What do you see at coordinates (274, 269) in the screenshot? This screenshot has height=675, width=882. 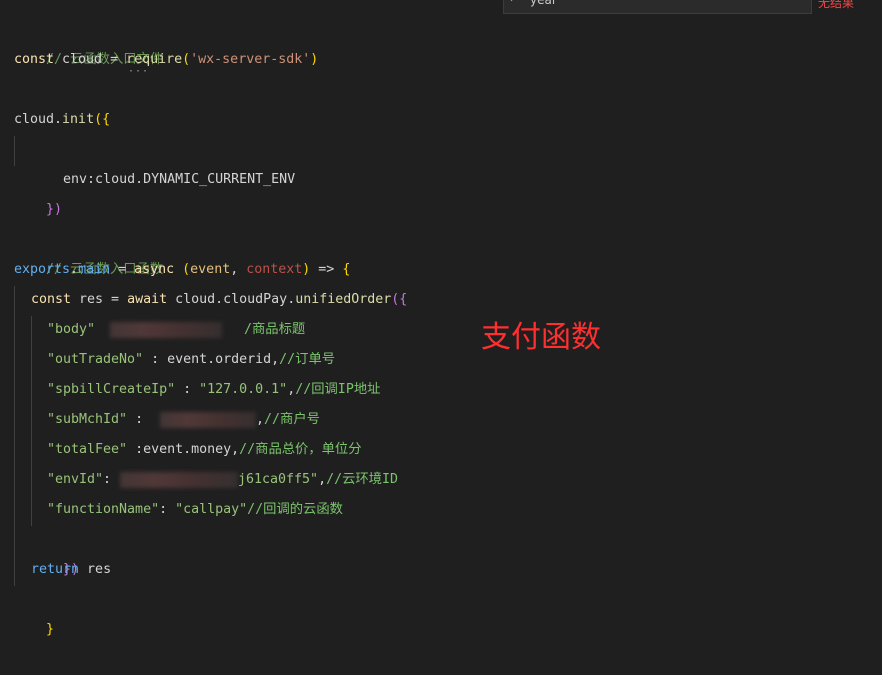 I see `parameter: context` at bounding box center [274, 269].